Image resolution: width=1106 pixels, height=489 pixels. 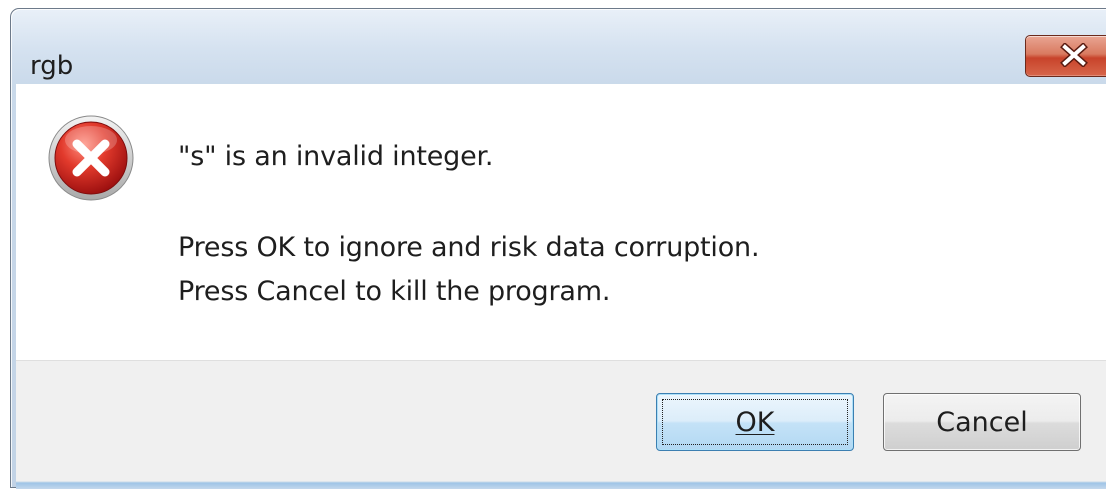 I want to click on message-line-3: Press Cancel to kill the program., so click(x=394, y=291).